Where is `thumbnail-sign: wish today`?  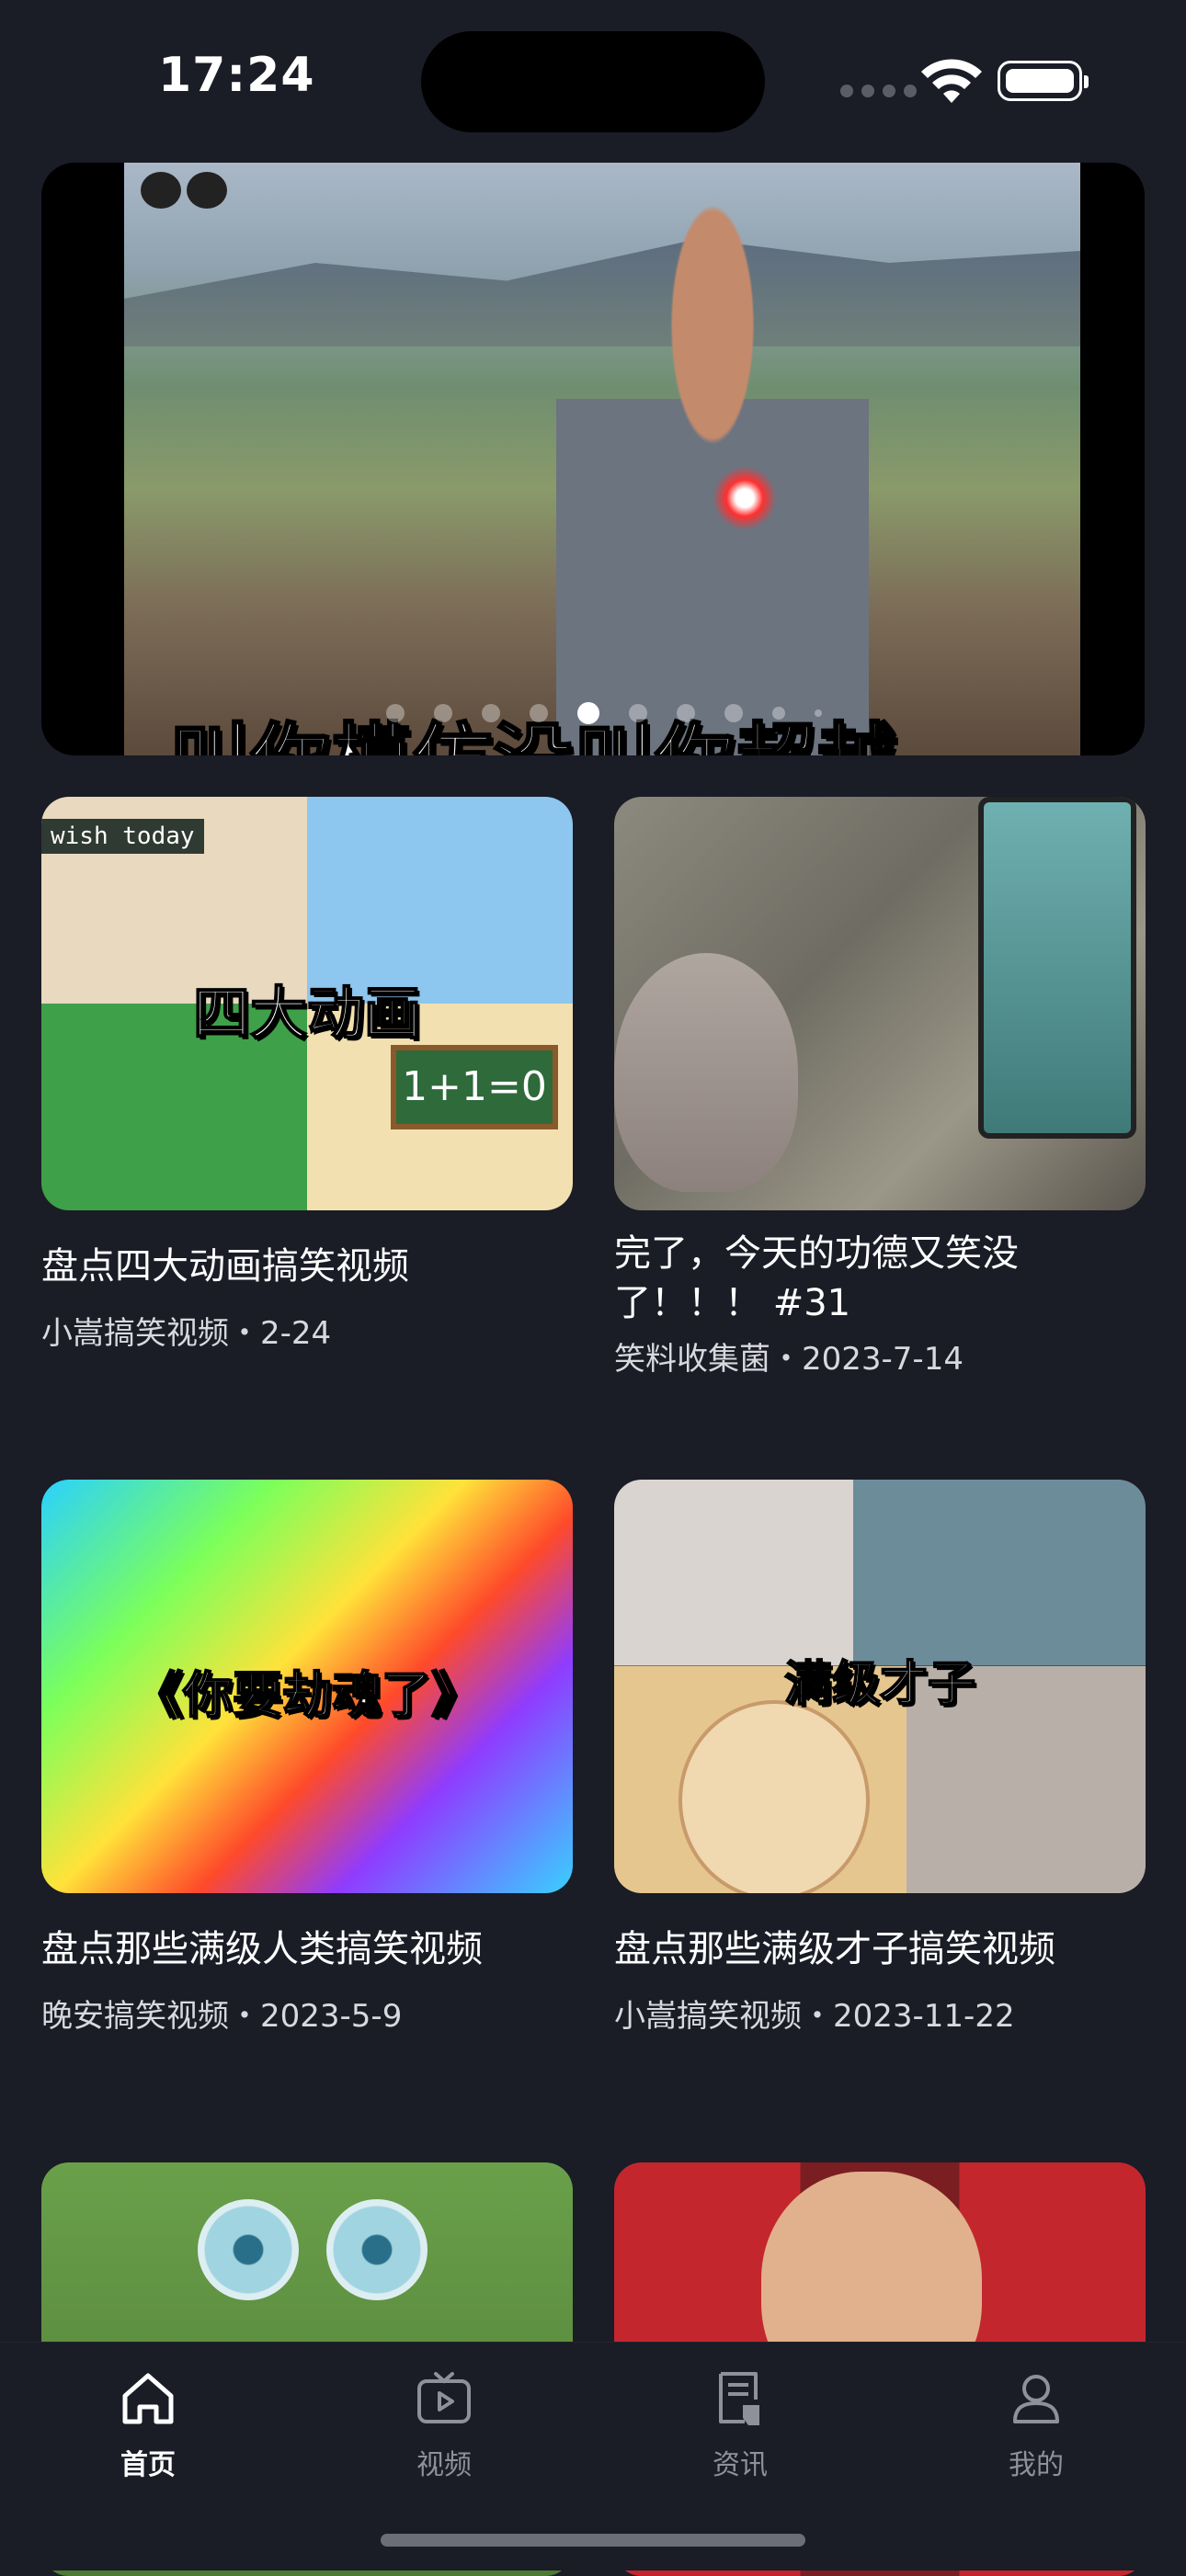 thumbnail-sign: wish today is located at coordinates (122, 837).